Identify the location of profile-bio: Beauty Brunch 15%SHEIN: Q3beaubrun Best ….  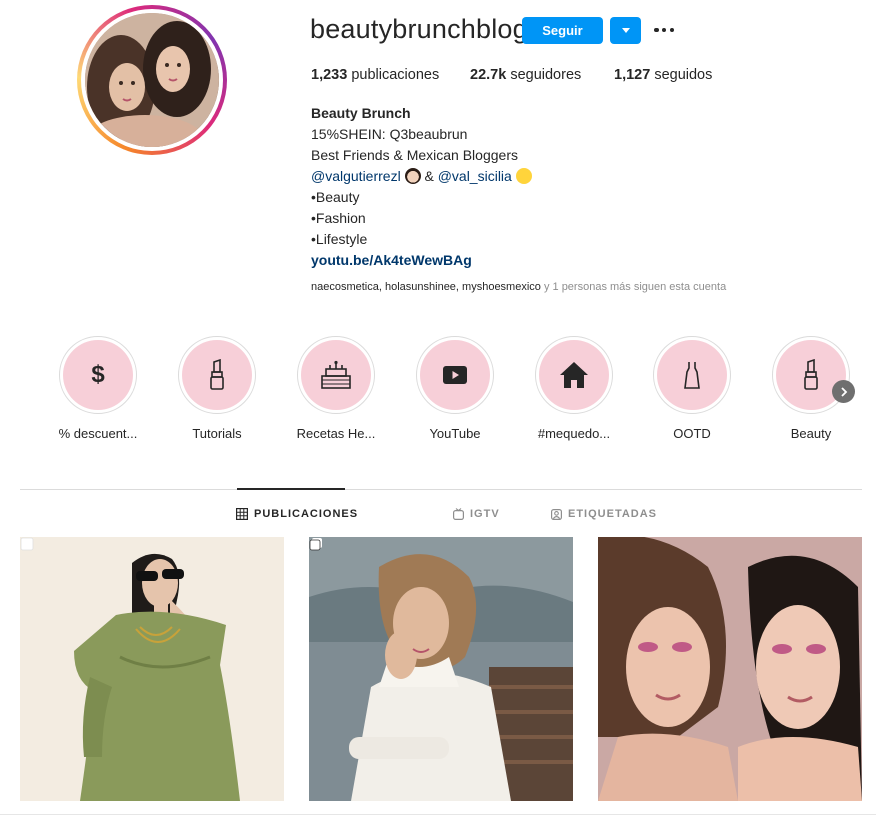
(421, 187).